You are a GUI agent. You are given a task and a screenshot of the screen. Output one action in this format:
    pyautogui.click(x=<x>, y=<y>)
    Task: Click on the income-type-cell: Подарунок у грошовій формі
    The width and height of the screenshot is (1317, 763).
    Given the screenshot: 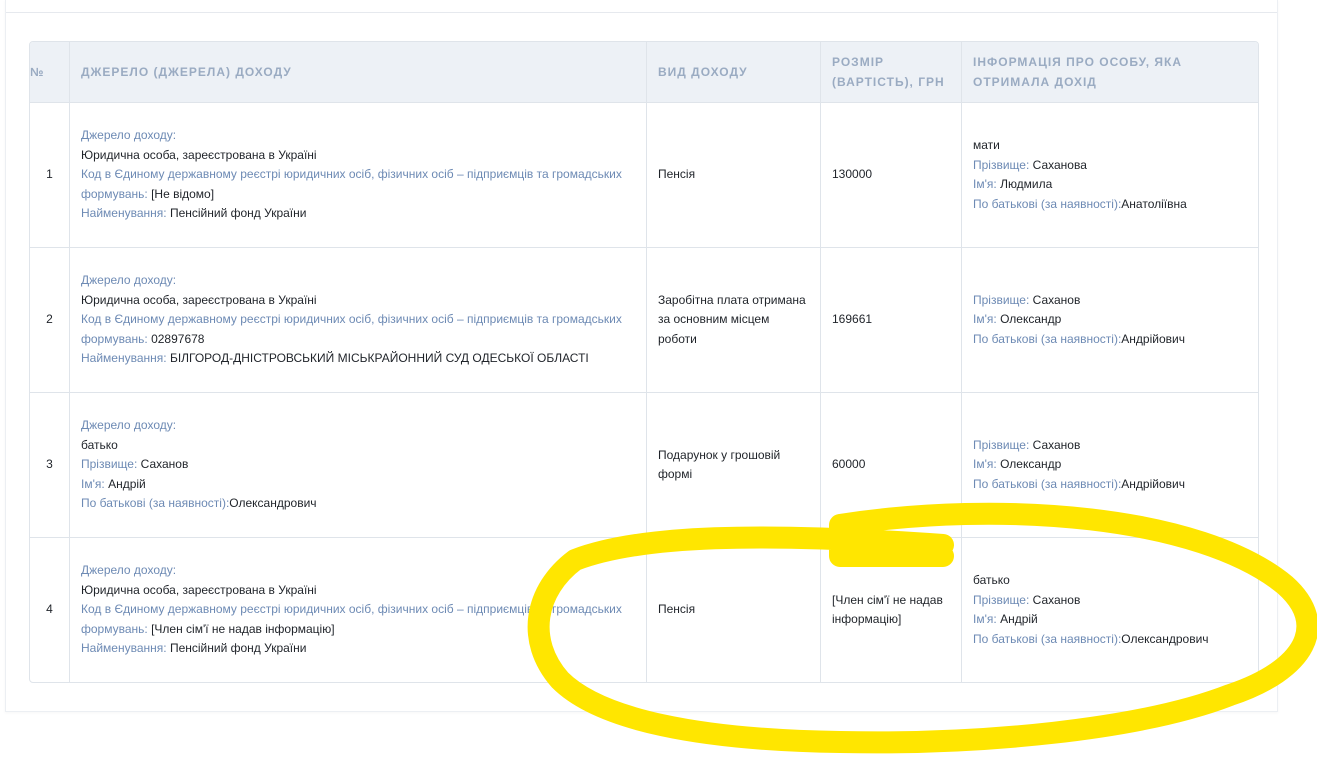 What is the action you would take?
    pyautogui.click(x=734, y=465)
    